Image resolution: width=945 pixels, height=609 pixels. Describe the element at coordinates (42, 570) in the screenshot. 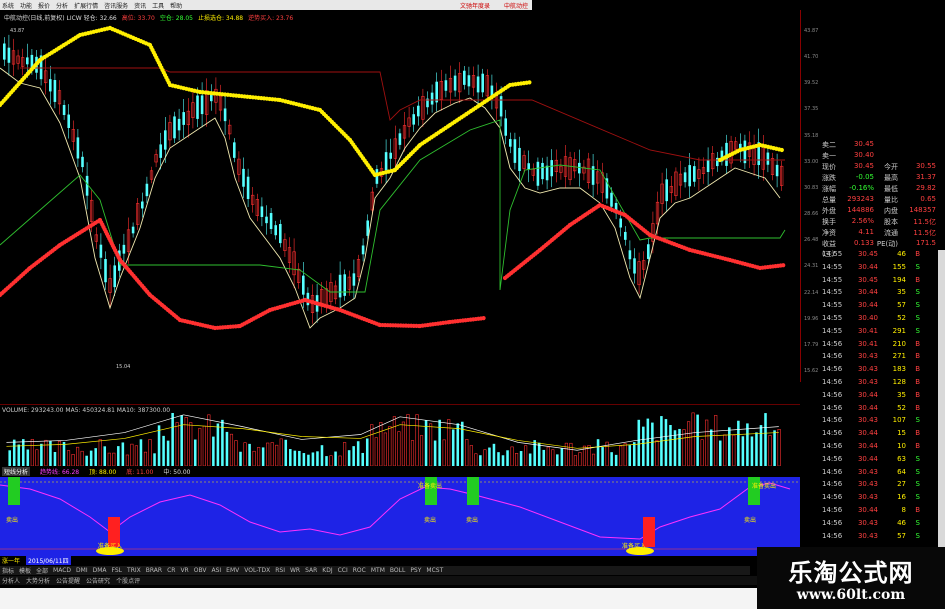

I see `indicator-tab: 全部` at that location.